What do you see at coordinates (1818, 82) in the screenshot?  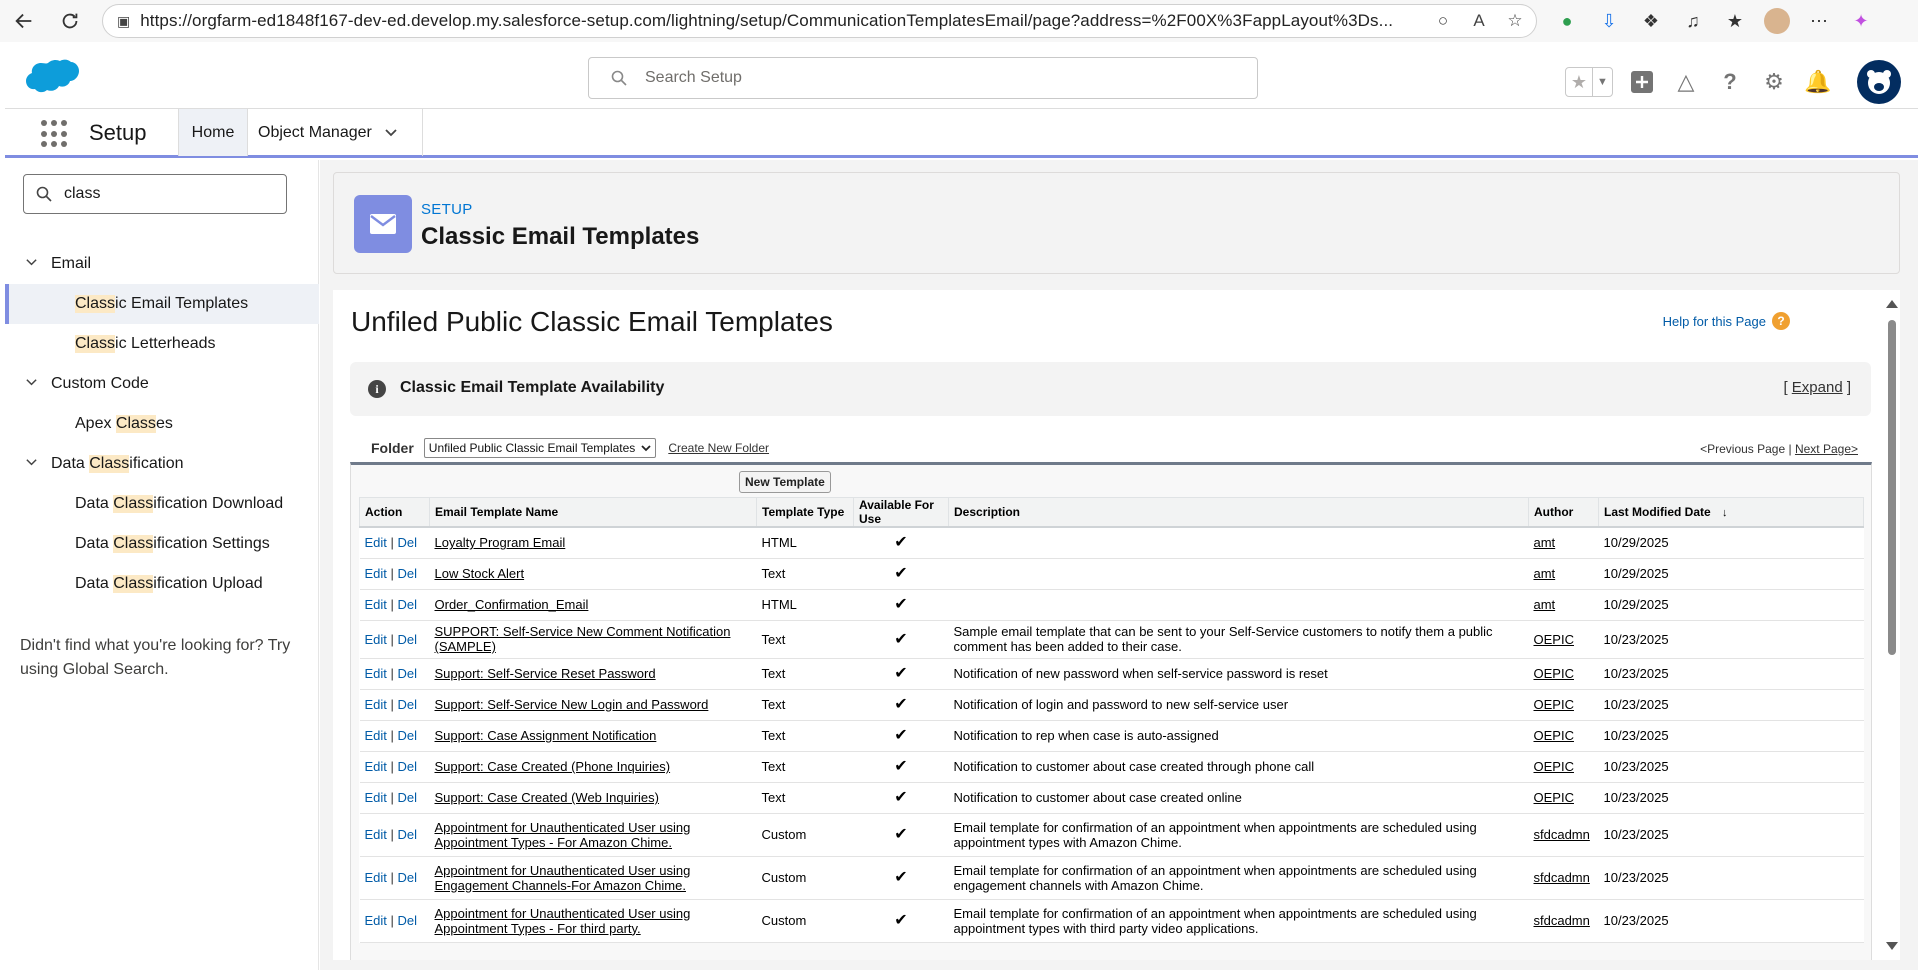 I see `bell-icon: 🔔` at bounding box center [1818, 82].